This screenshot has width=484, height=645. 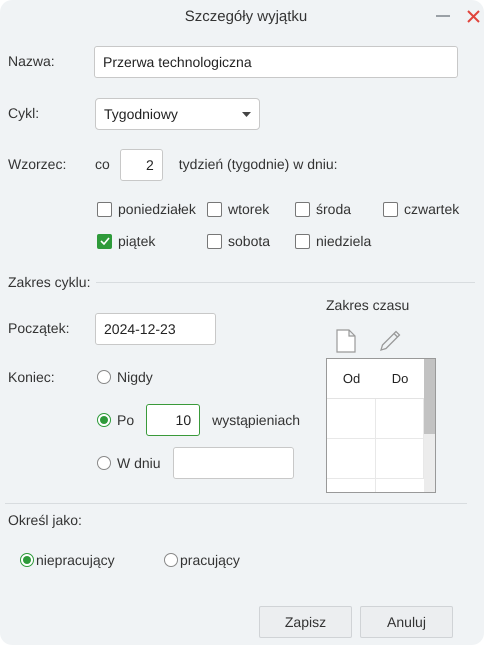 What do you see at coordinates (246, 114) in the screenshot?
I see `caret-icon` at bounding box center [246, 114].